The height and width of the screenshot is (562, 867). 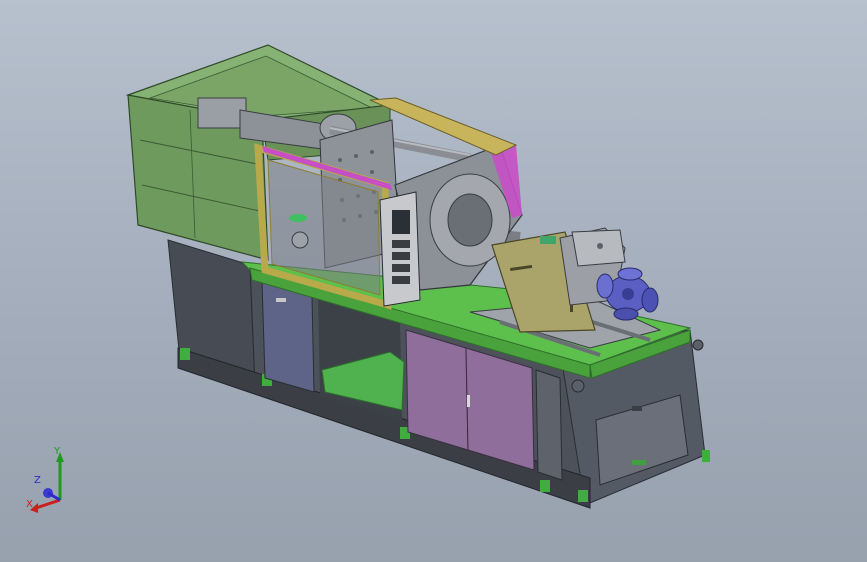 I want to click on mold-component, so click(x=300, y=240).